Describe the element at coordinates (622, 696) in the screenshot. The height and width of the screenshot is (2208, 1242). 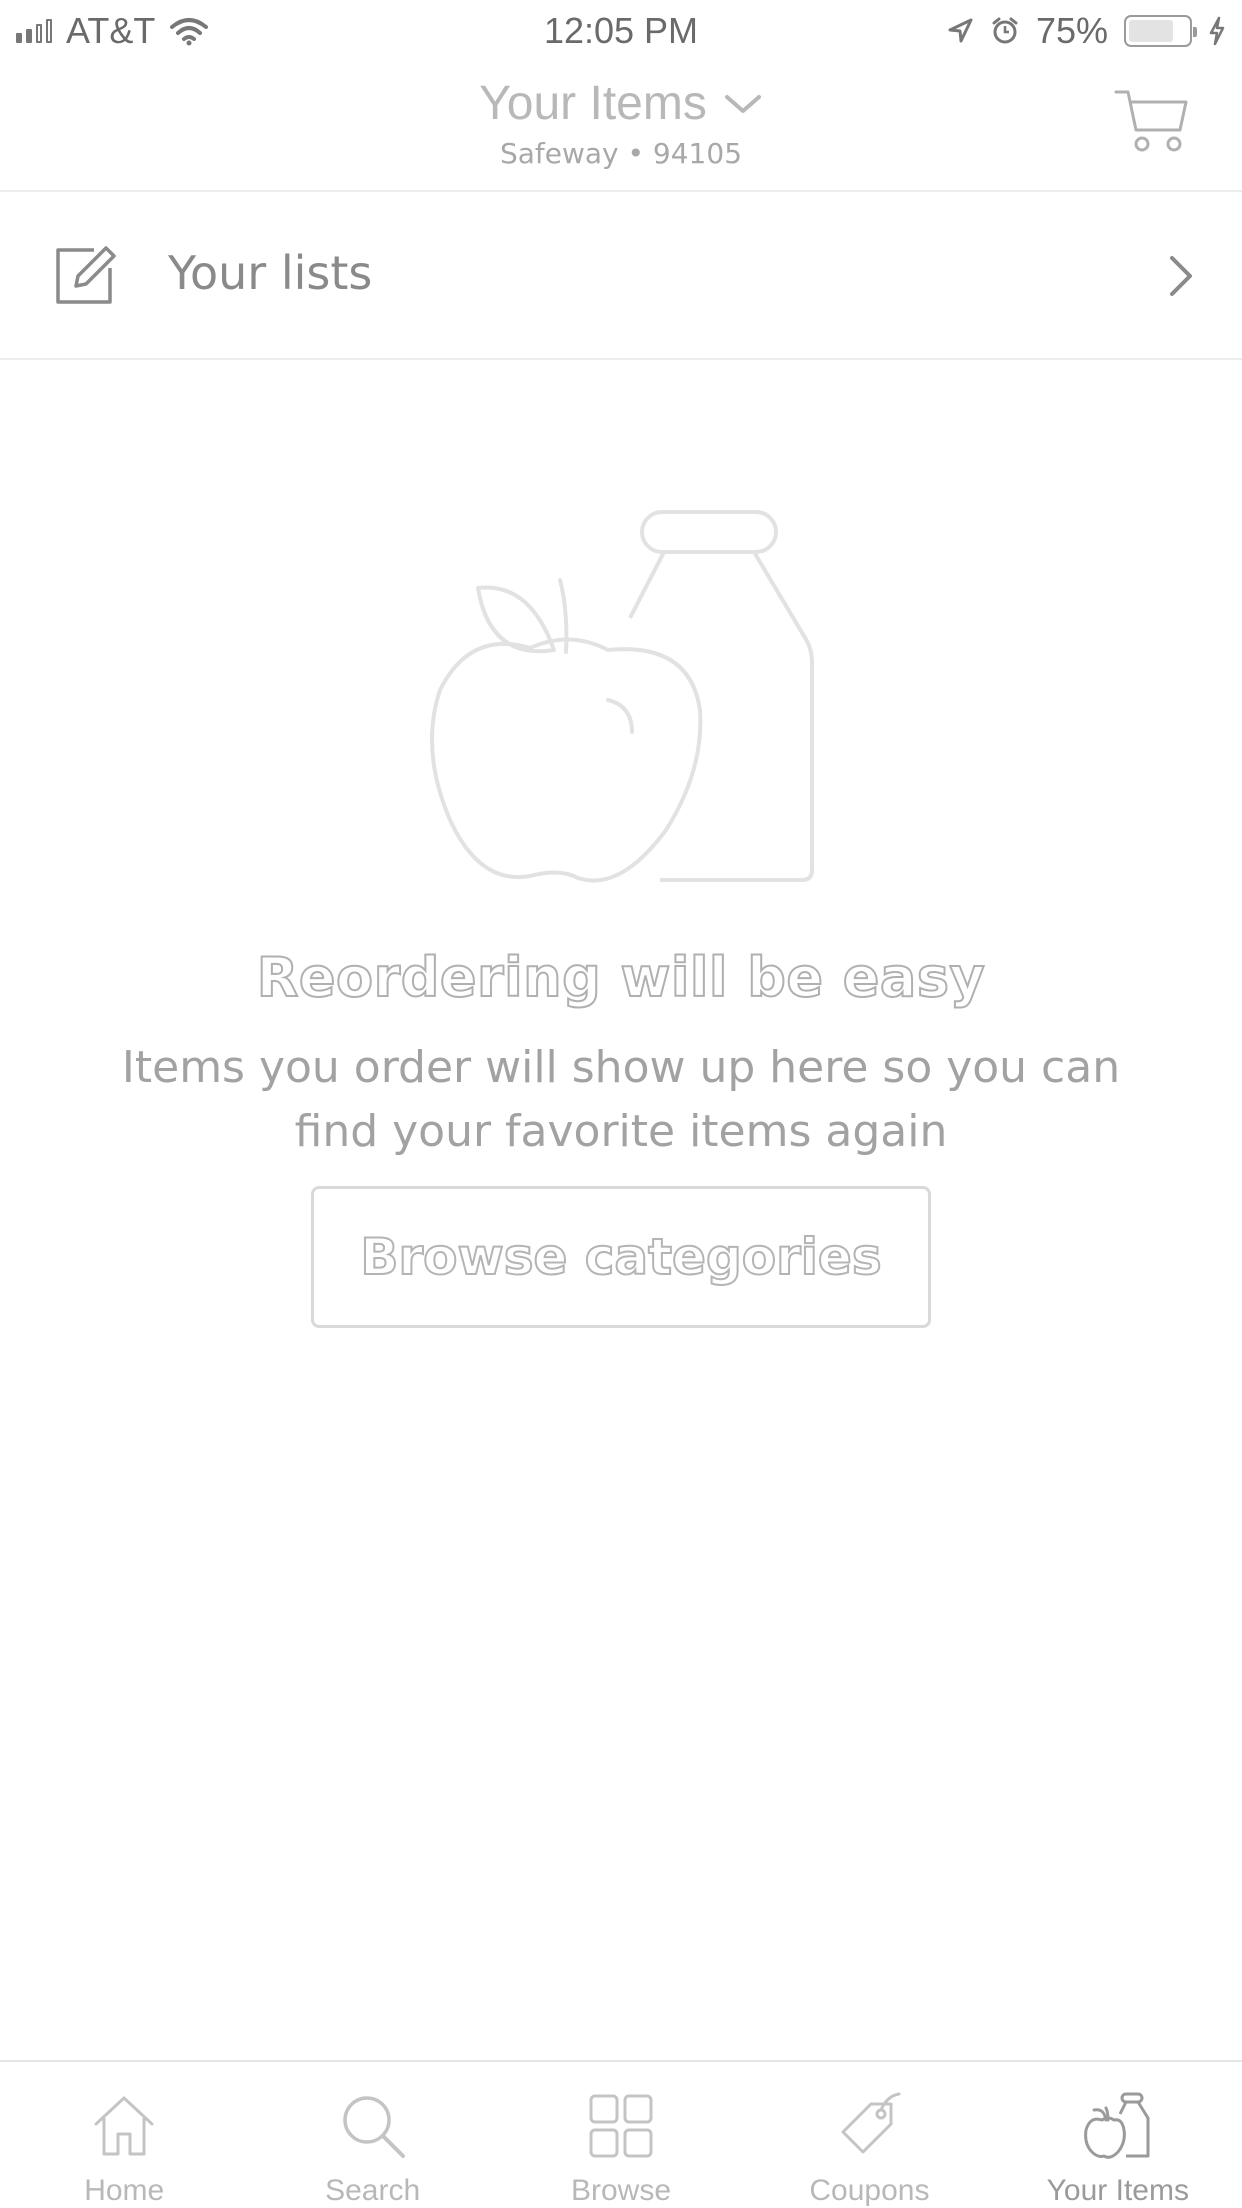
I see `apple-milk-illustration` at that location.